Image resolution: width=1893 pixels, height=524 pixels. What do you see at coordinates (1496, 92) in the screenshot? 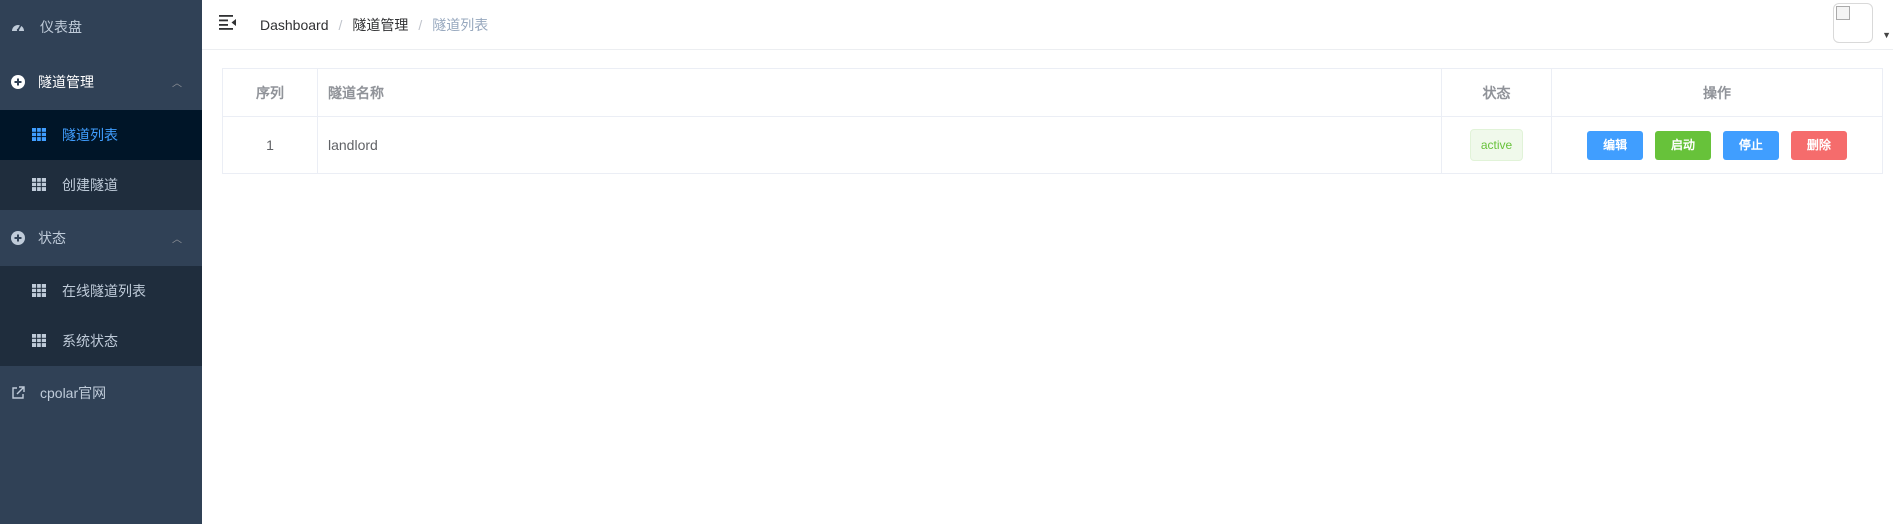
I see `column-header-status: 状态` at bounding box center [1496, 92].